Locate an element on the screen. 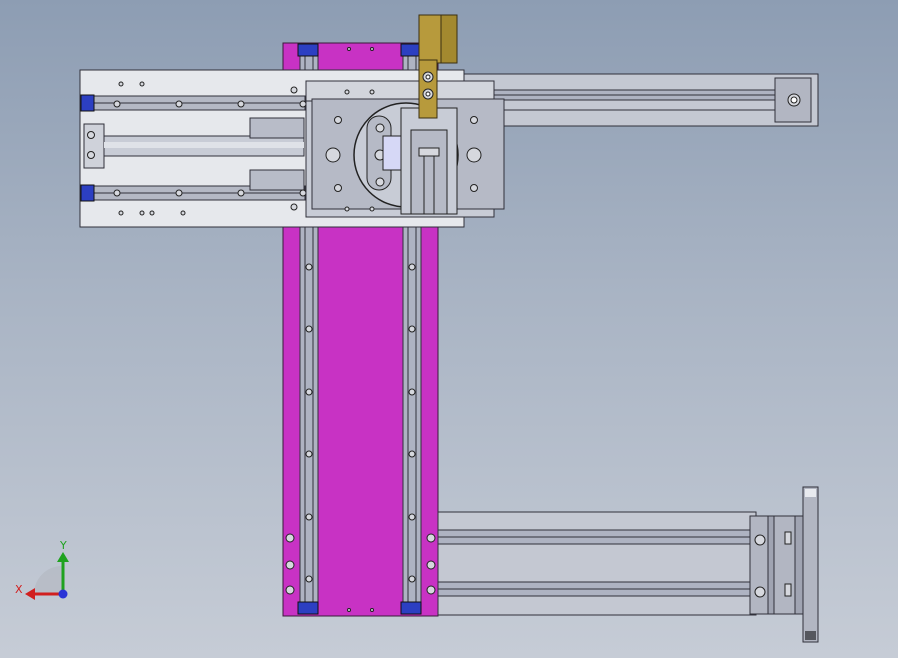 Image resolution: width=898 pixels, height=658 pixels. coordinate-triad: Y X is located at coordinates (42, 569).